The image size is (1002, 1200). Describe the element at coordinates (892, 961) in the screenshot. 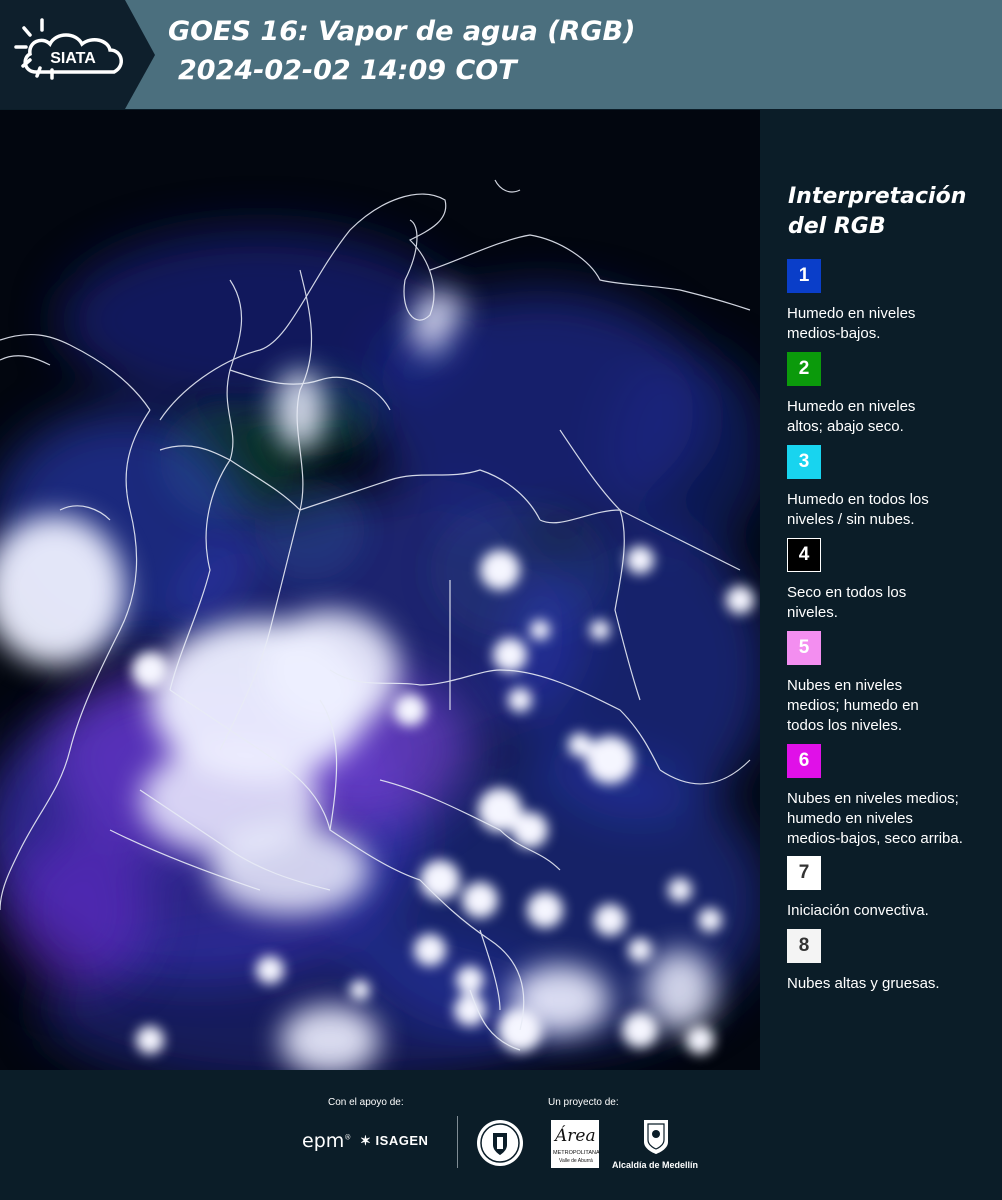

I see `legend-item-8: 8 Nubes altas y gruesas.` at that location.